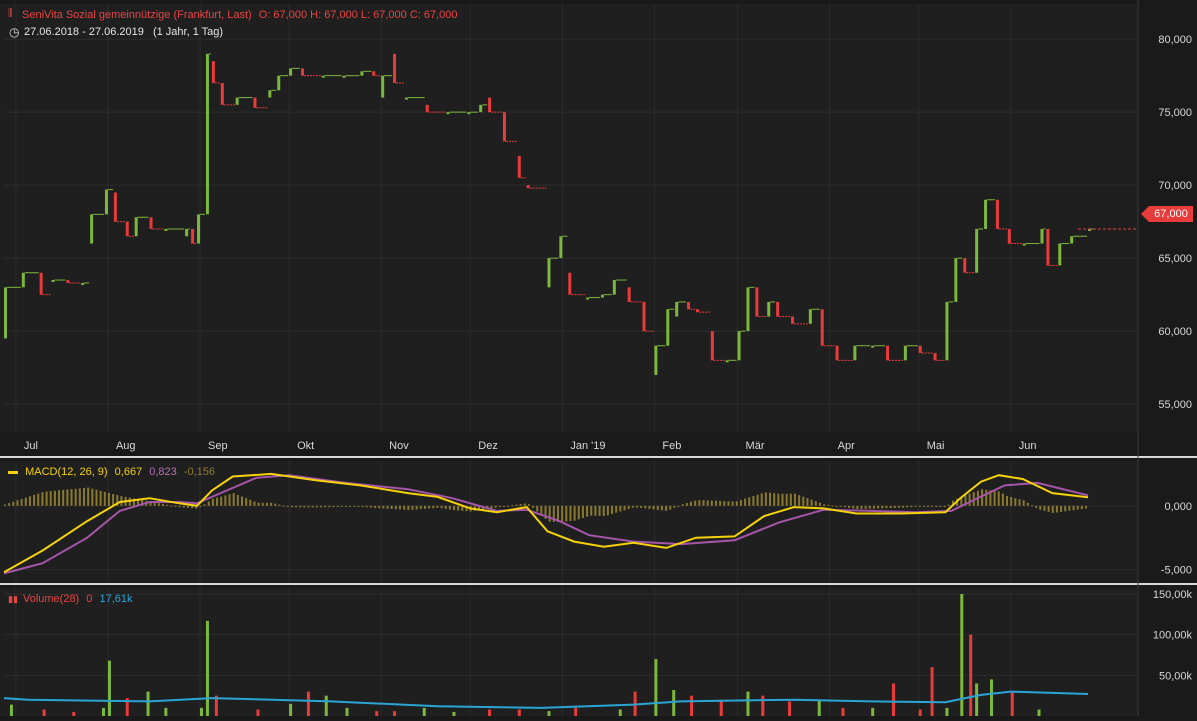 This screenshot has width=1197, height=721. What do you see at coordinates (1176, 676) in the screenshot?
I see `volume-tick-label: 50,00k` at bounding box center [1176, 676].